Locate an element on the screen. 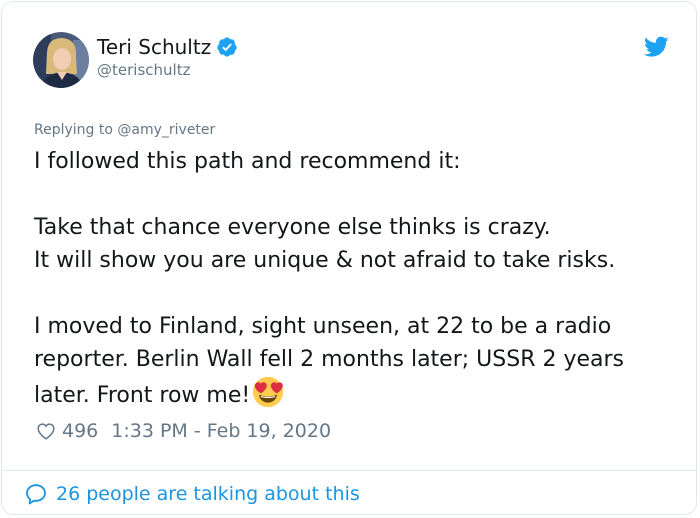 The image size is (700, 518). replying-prefix: Replying to is located at coordinates (73, 130).